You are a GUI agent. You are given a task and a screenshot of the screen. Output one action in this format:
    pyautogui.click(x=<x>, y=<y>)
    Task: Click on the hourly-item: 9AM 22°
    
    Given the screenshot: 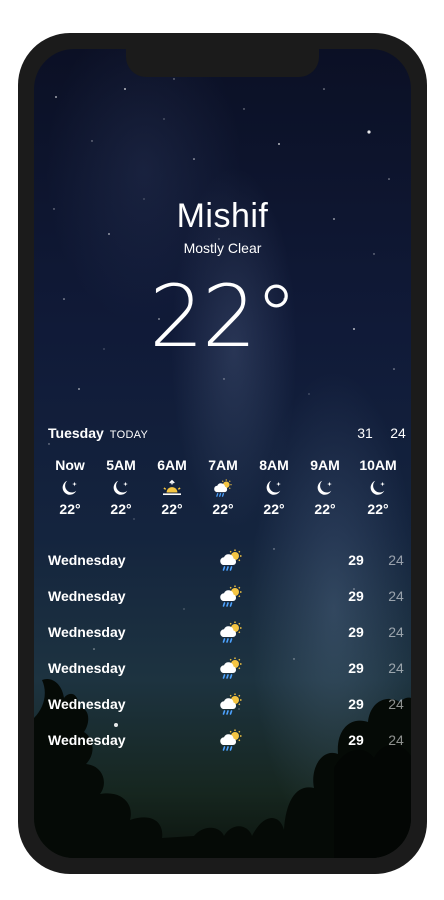 What is the action you would take?
    pyautogui.click(x=325, y=487)
    